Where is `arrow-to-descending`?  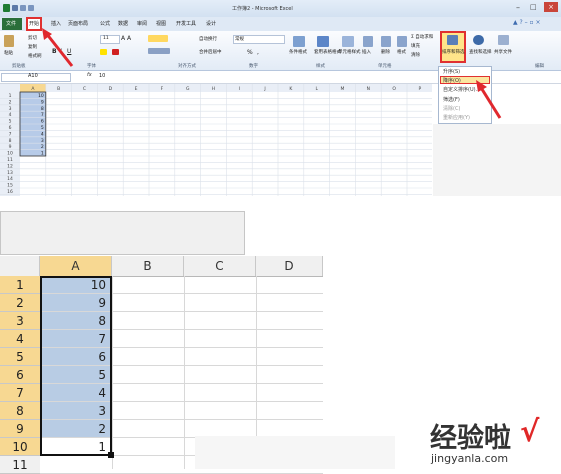
arrow-to-descending is located at coordinates (490, 102).